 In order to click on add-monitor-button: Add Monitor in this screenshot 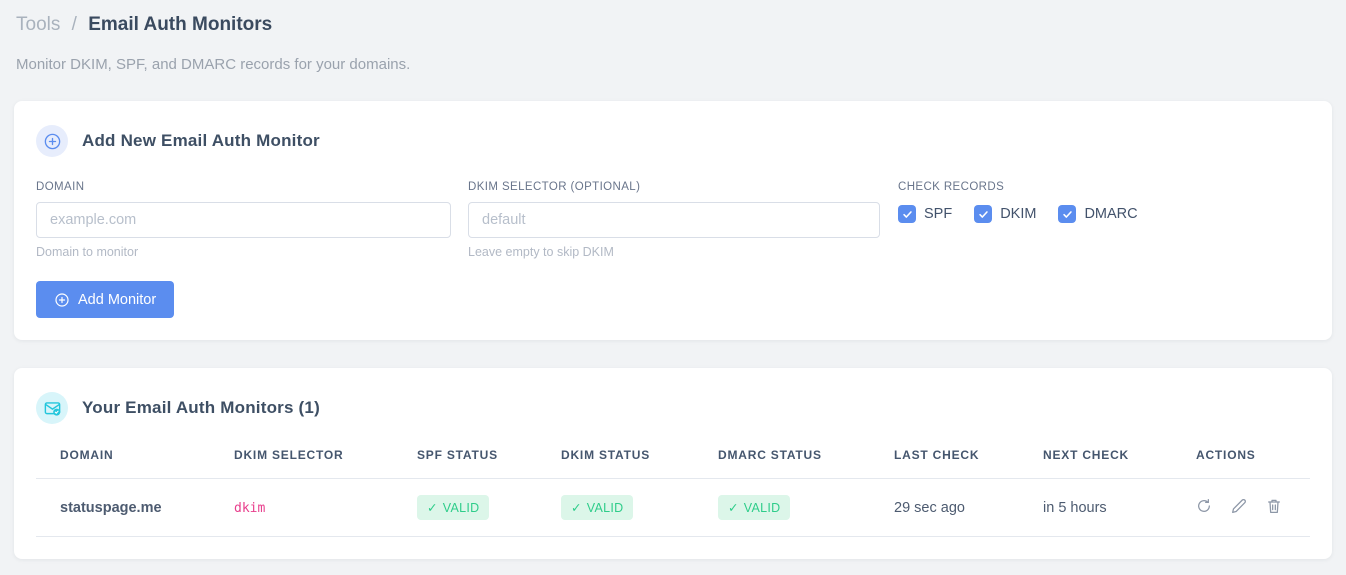, I will do `click(105, 299)`.